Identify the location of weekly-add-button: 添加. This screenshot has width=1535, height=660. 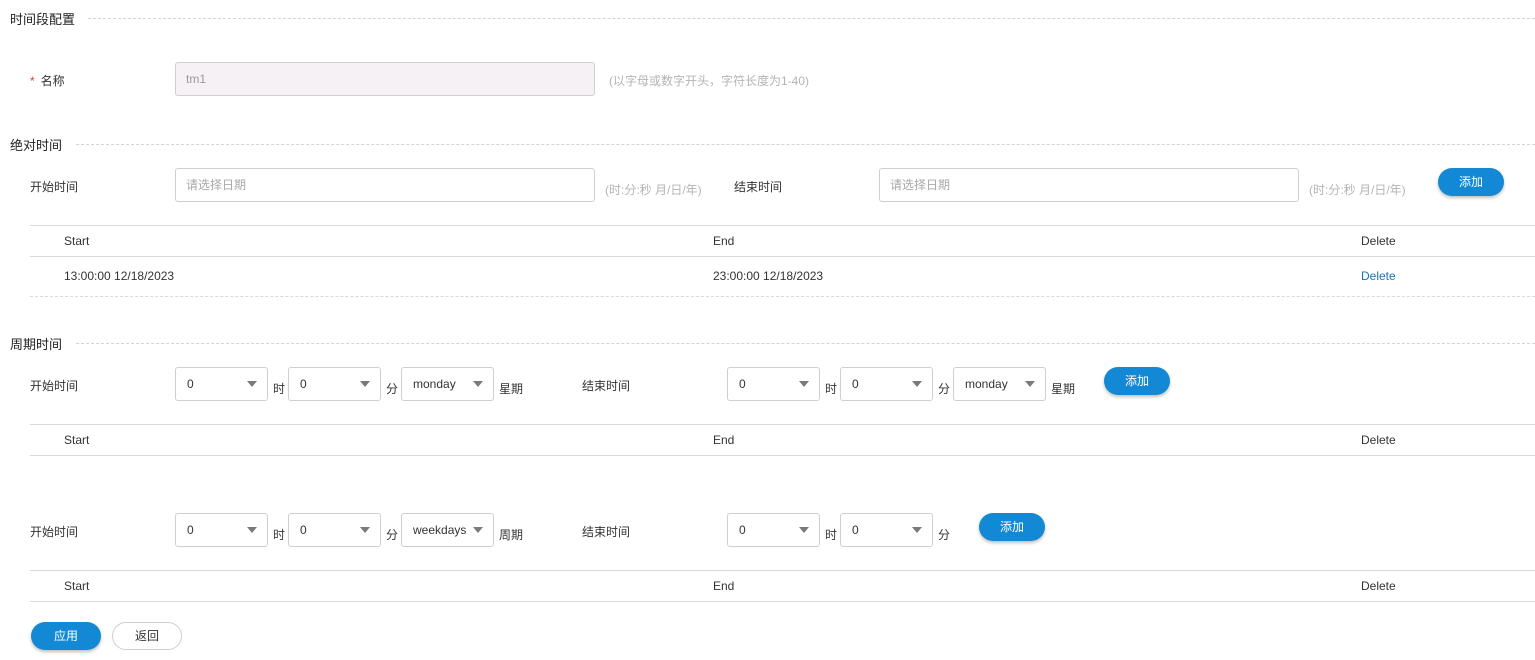
(1137, 381).